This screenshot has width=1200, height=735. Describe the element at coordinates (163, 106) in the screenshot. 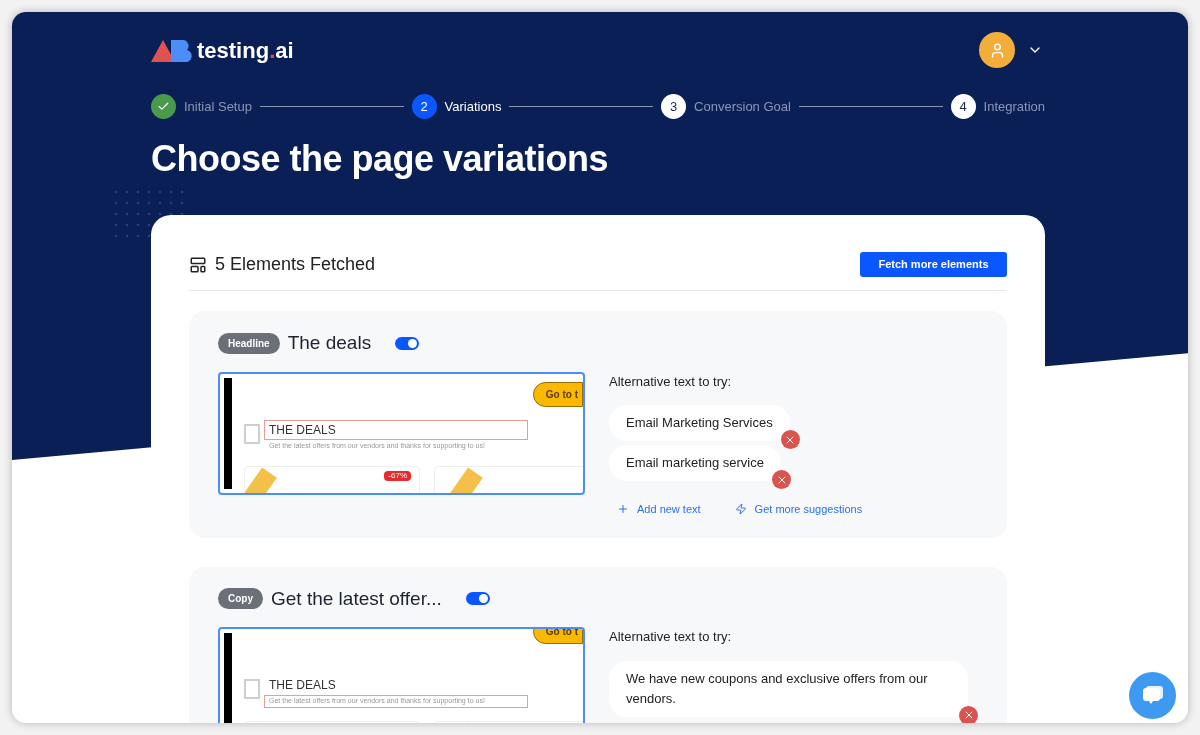

I see `check-icon` at that location.